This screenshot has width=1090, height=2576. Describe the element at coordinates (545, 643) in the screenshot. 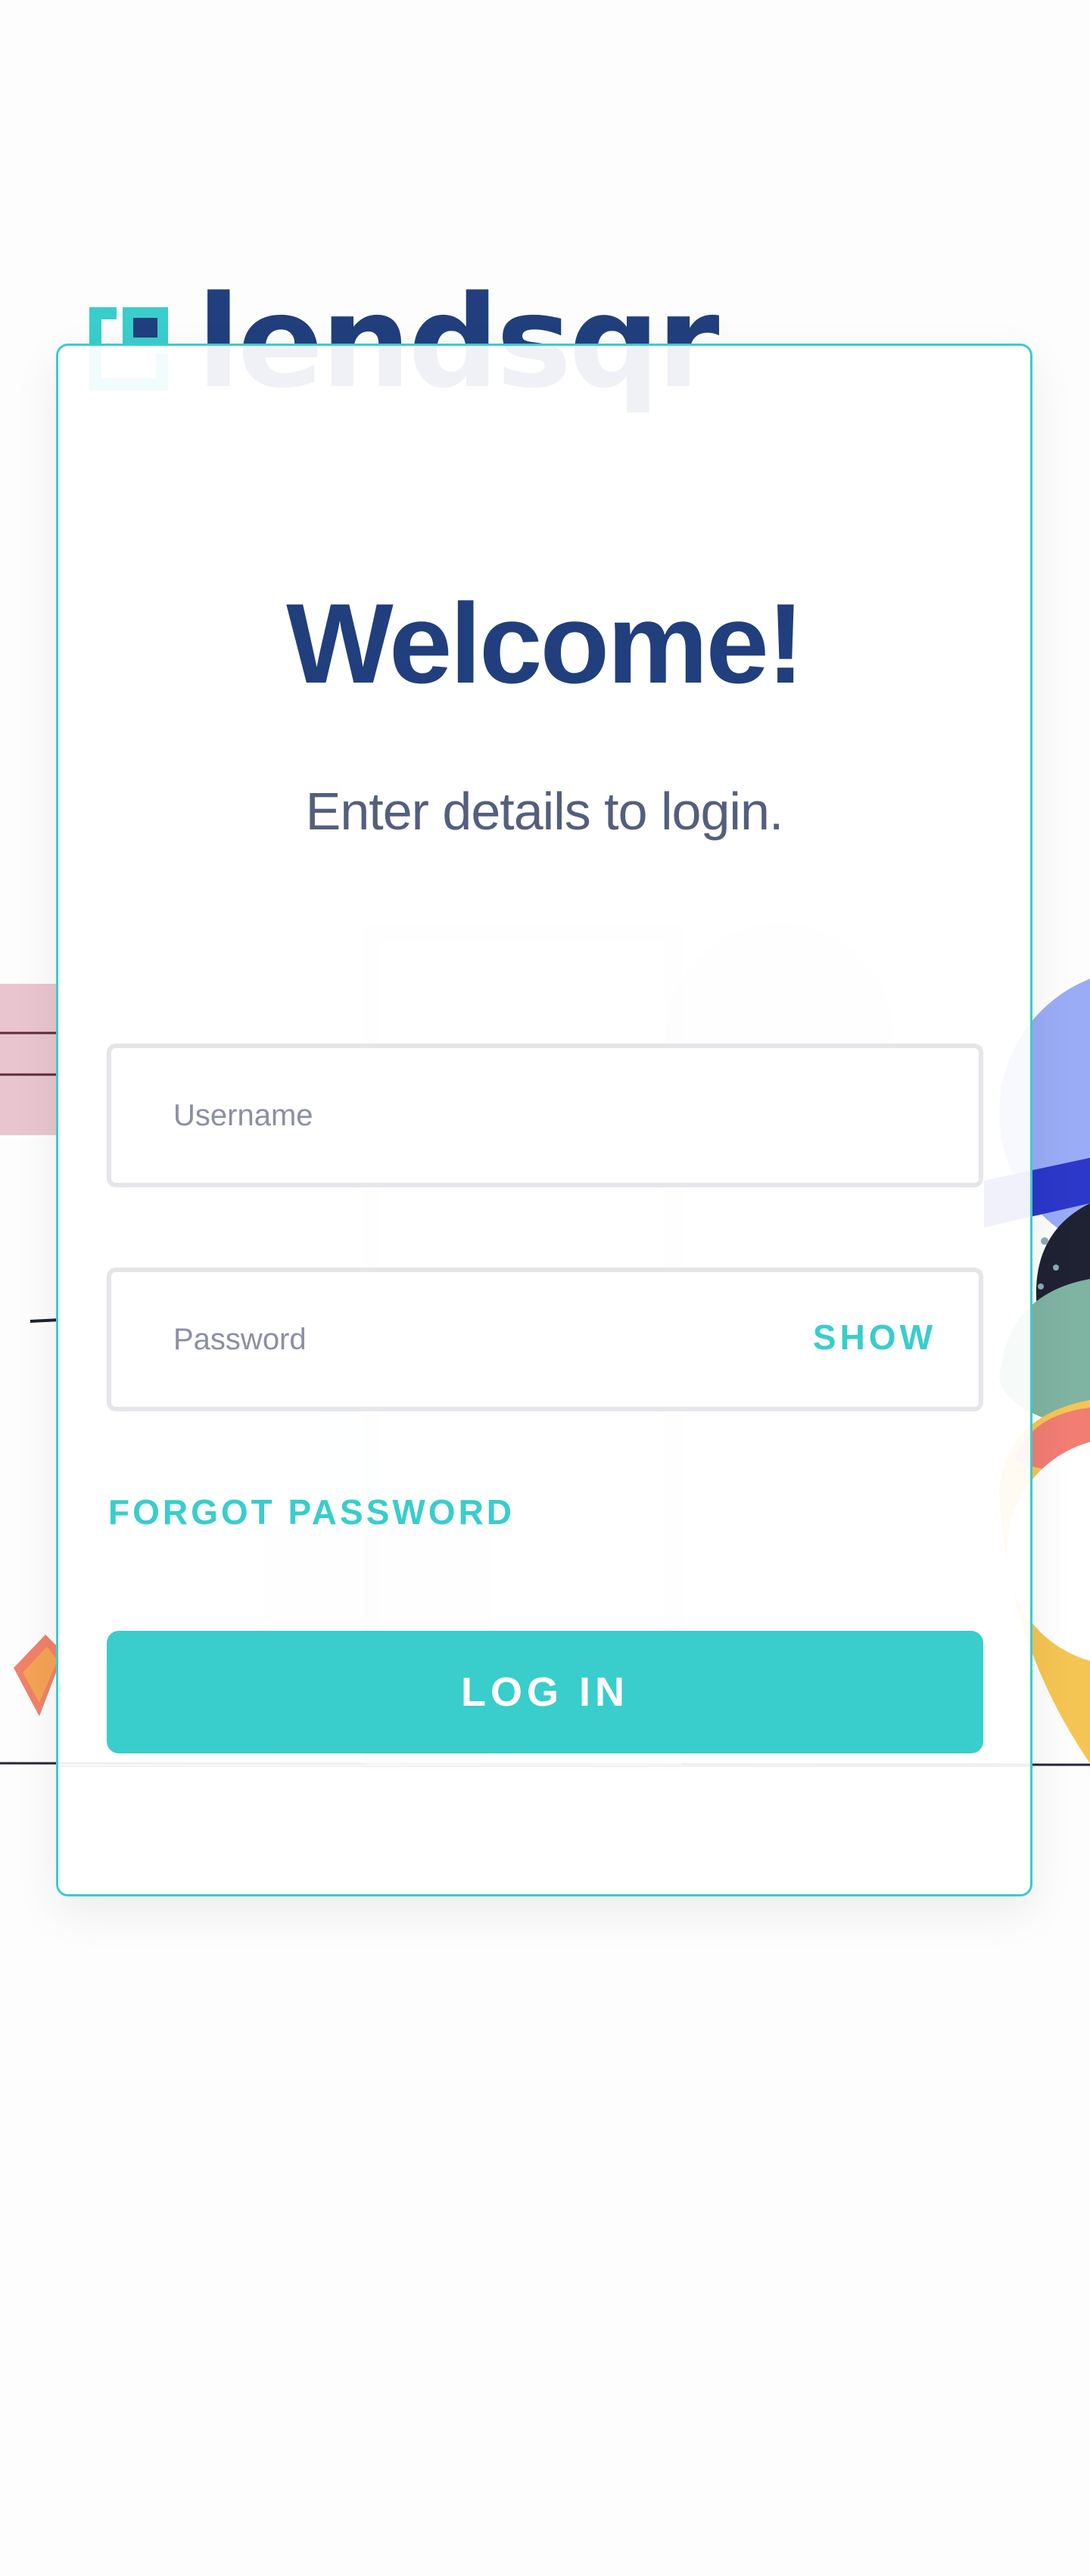

I see `page-title: Welcome!` at that location.